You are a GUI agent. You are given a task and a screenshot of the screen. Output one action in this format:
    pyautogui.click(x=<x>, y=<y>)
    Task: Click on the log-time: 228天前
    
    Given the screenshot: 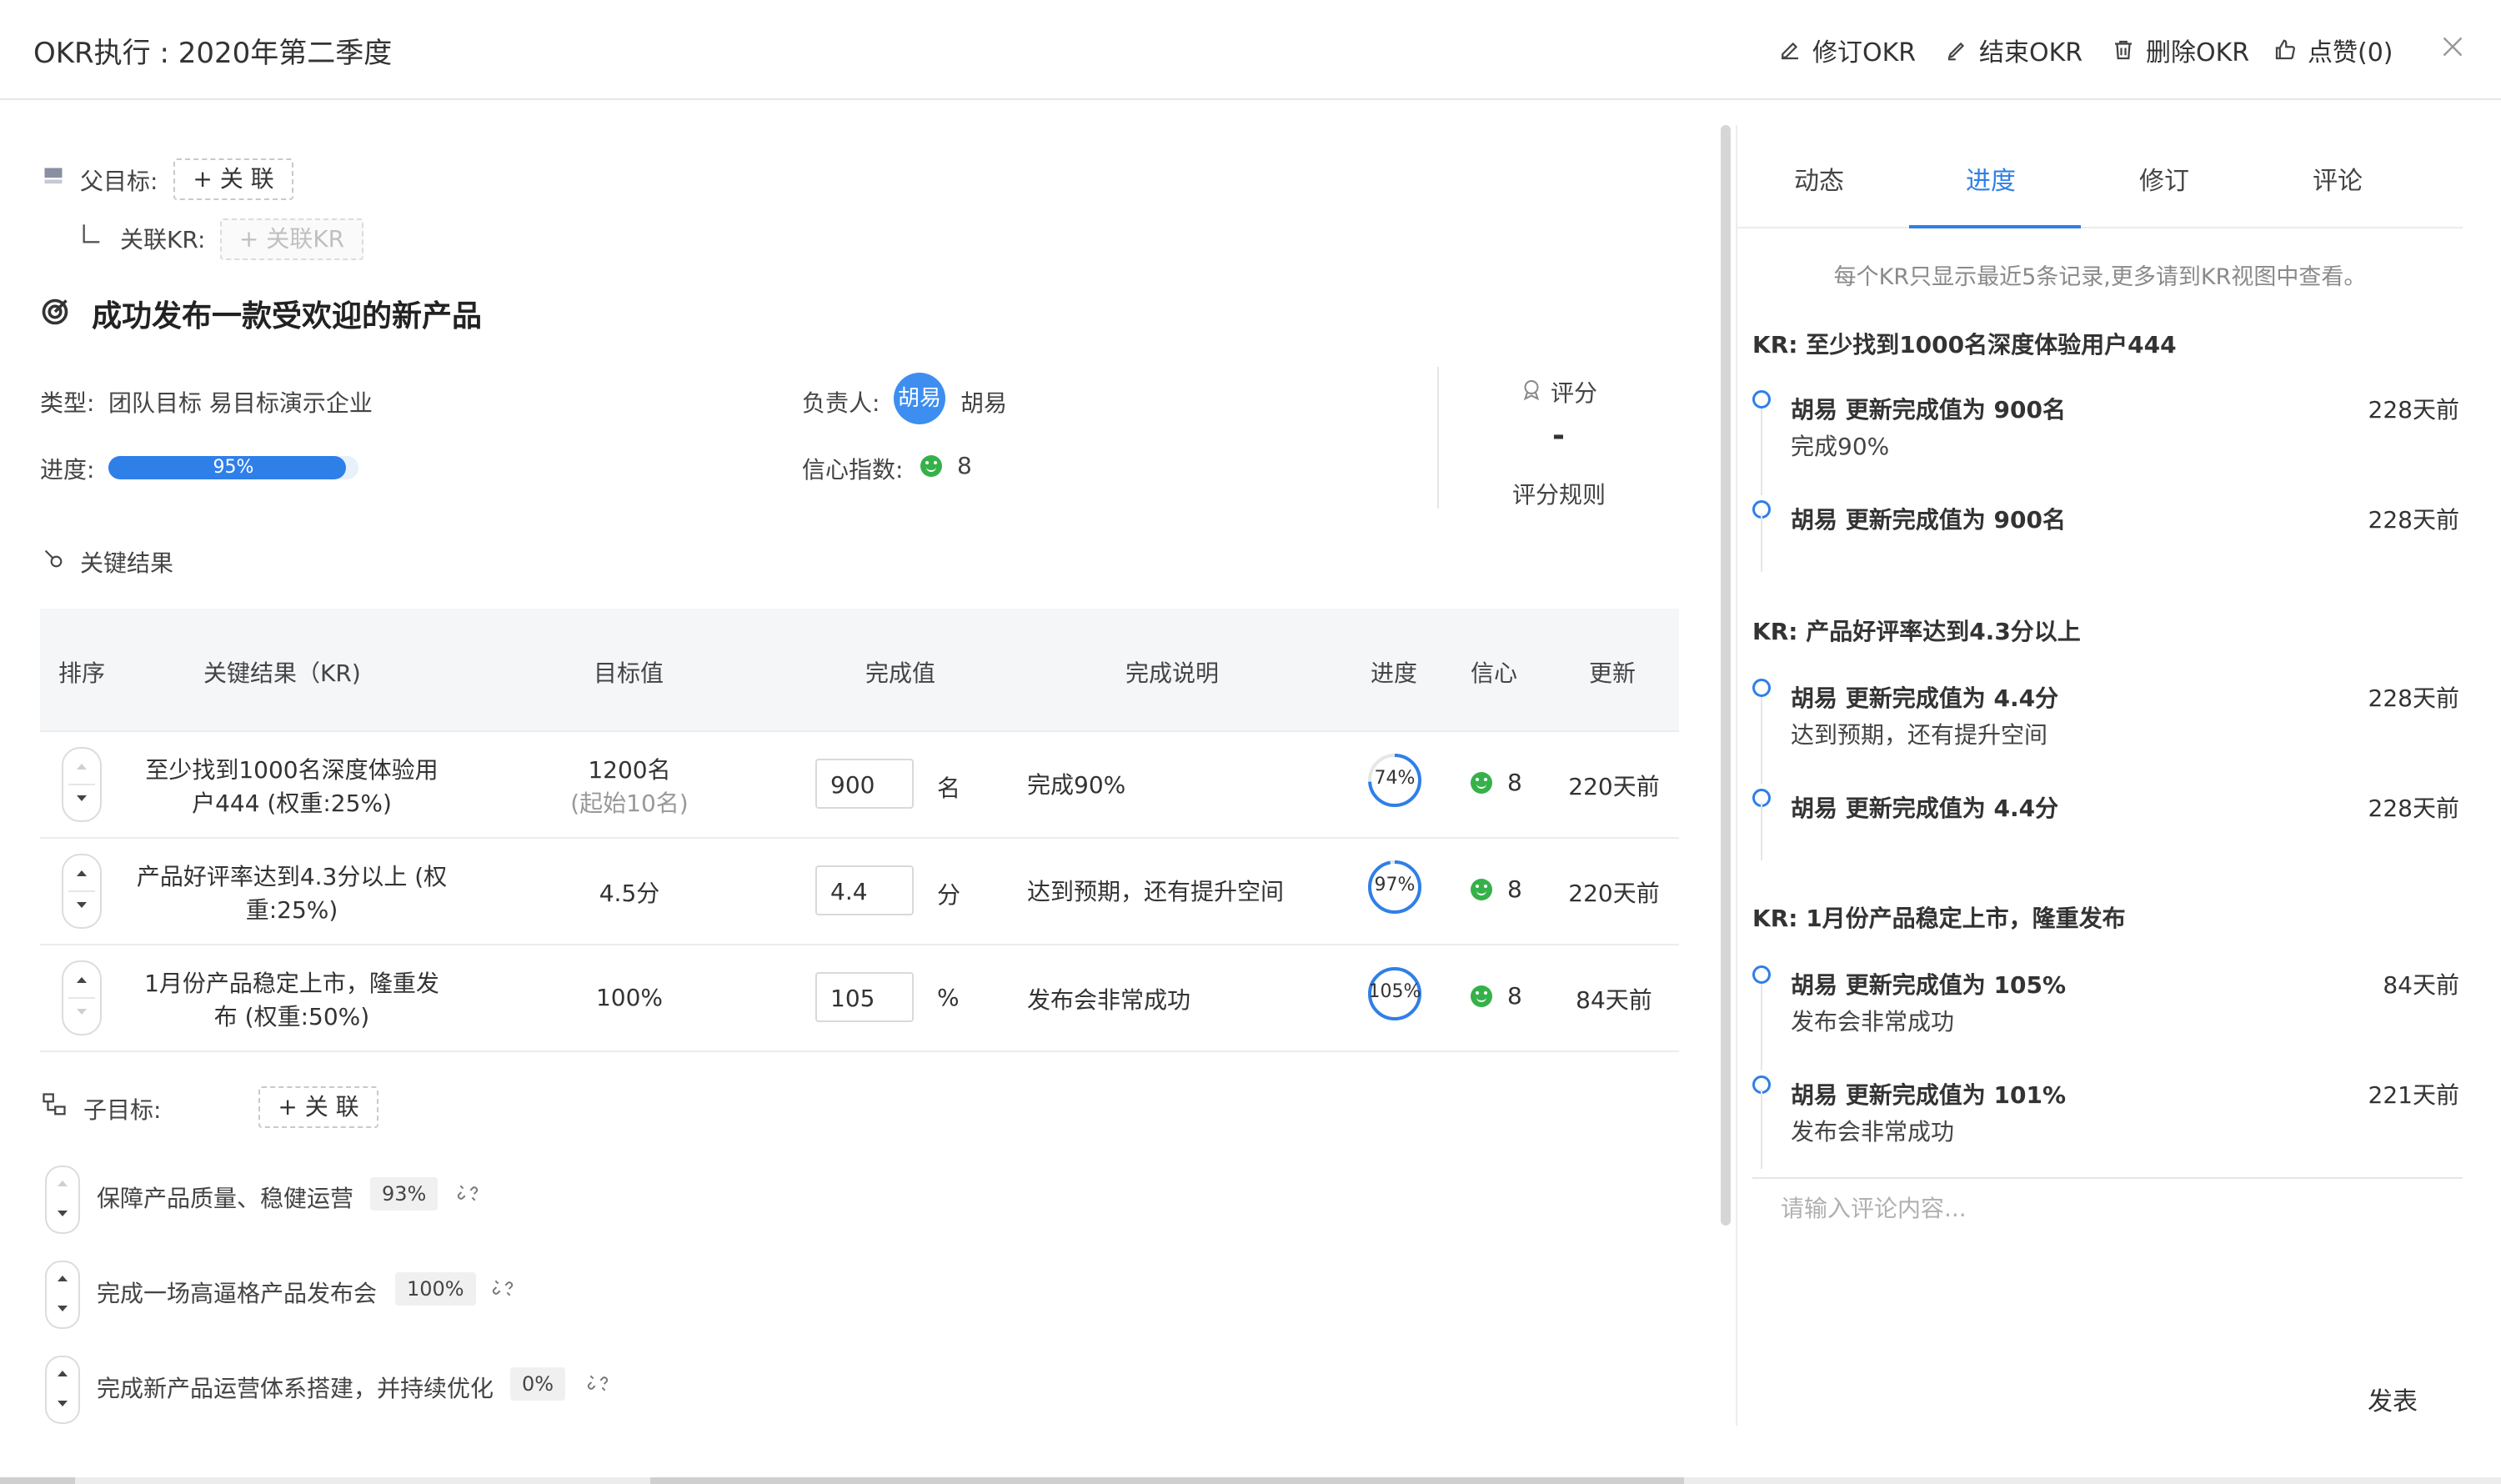 What is the action you would take?
    pyautogui.click(x=2413, y=410)
    